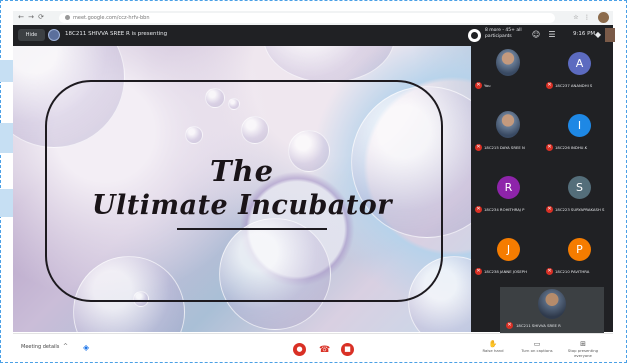  Describe the element at coordinates (536, 35) in the screenshot. I see `people-icon: ☺` at that location.